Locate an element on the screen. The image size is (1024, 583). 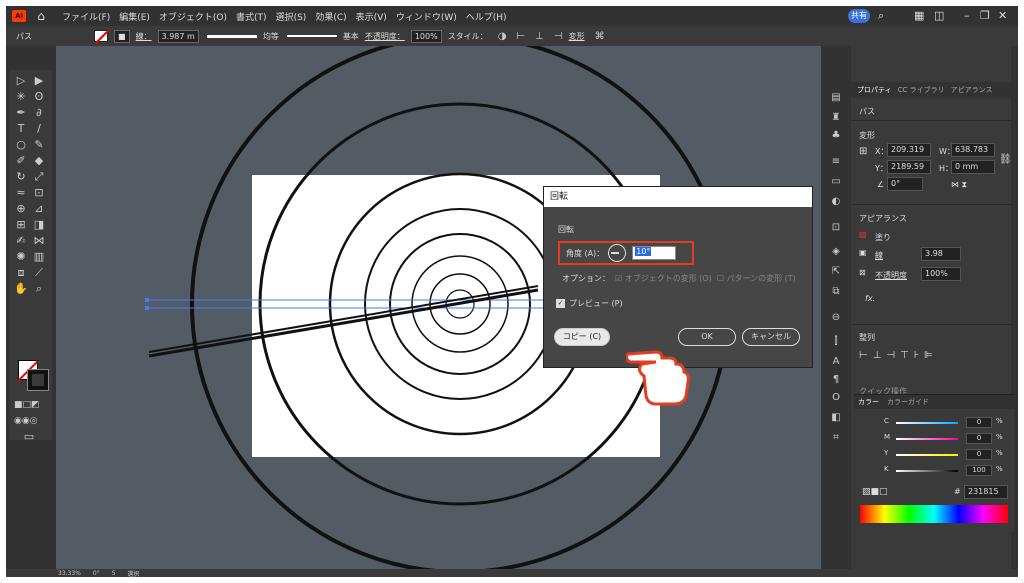
perspective-tool-icon: ⊿ is located at coordinates (39, 209).